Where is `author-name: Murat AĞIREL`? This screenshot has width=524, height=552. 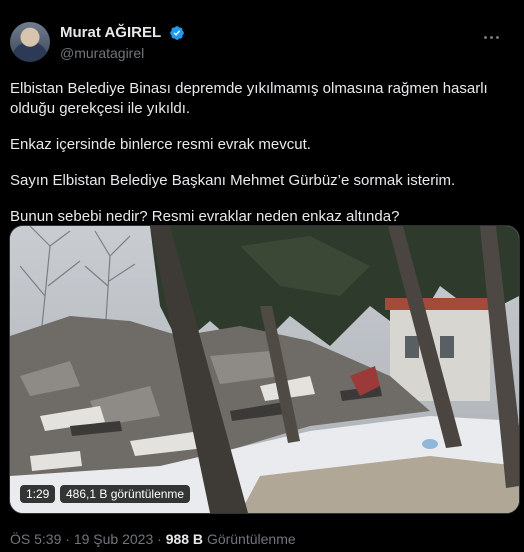
author-name: Murat AĞIREL is located at coordinates (110, 32).